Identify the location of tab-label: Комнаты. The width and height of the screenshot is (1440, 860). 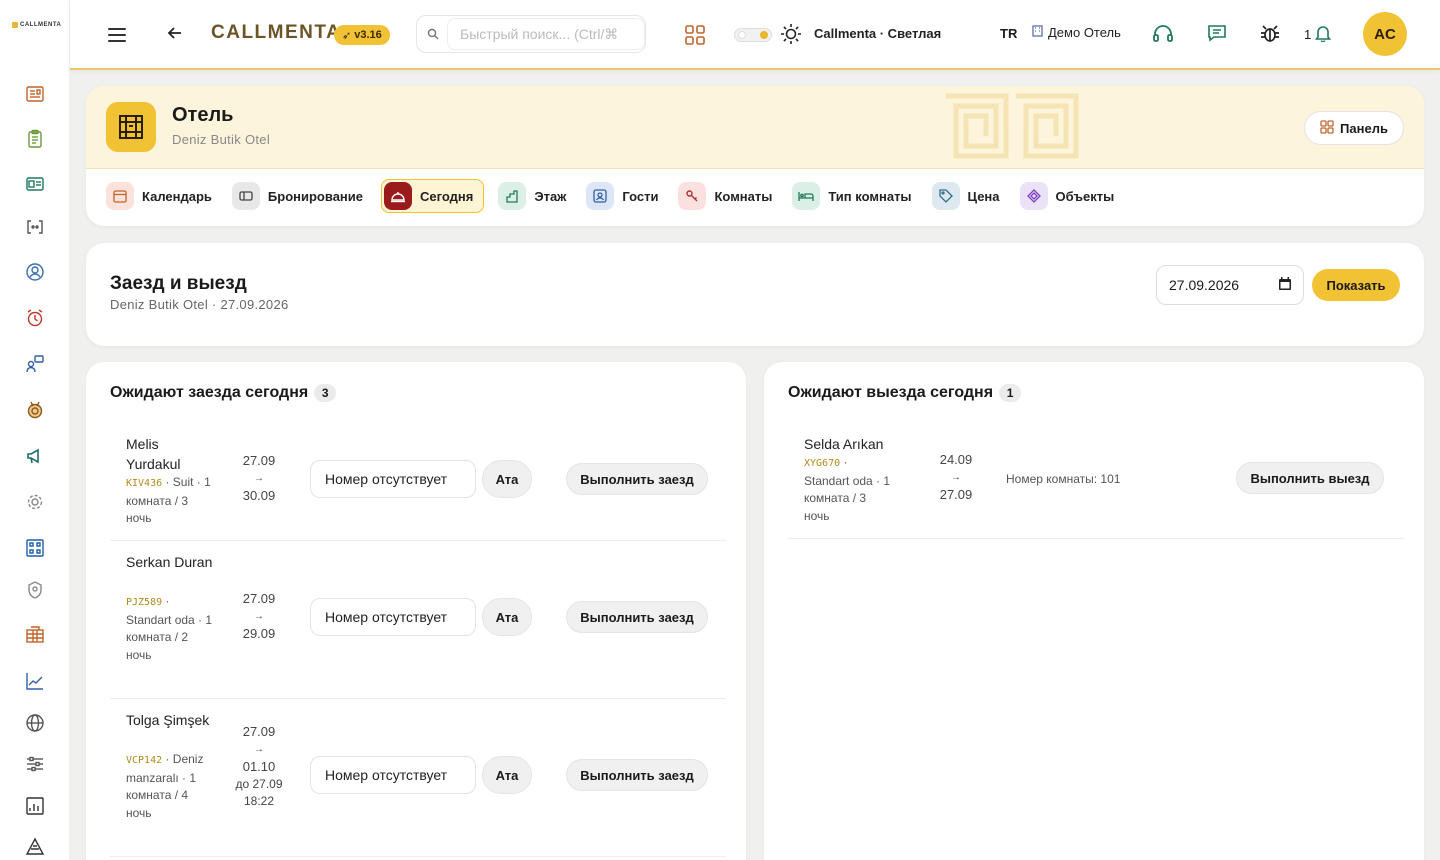
(743, 196).